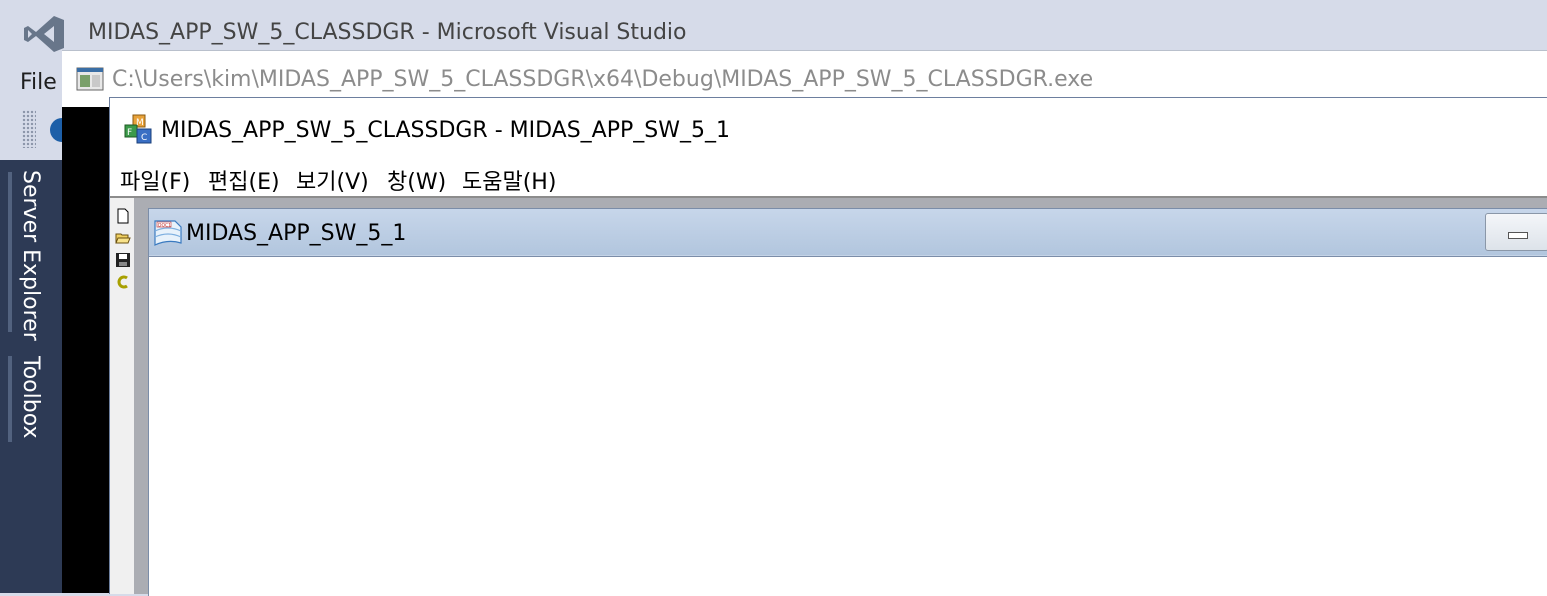  I want to click on menu-edit: 편집(E), so click(244, 180).